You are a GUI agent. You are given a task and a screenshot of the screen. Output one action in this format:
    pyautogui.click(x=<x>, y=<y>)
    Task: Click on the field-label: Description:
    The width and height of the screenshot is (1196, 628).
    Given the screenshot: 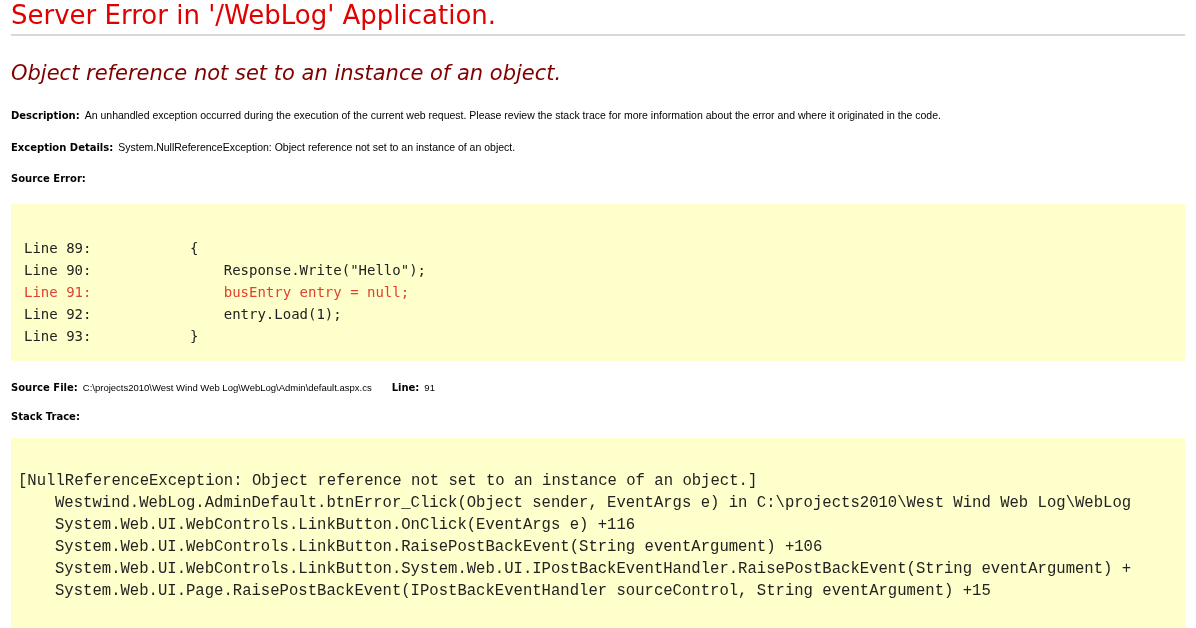 What is the action you would take?
    pyautogui.click(x=45, y=115)
    